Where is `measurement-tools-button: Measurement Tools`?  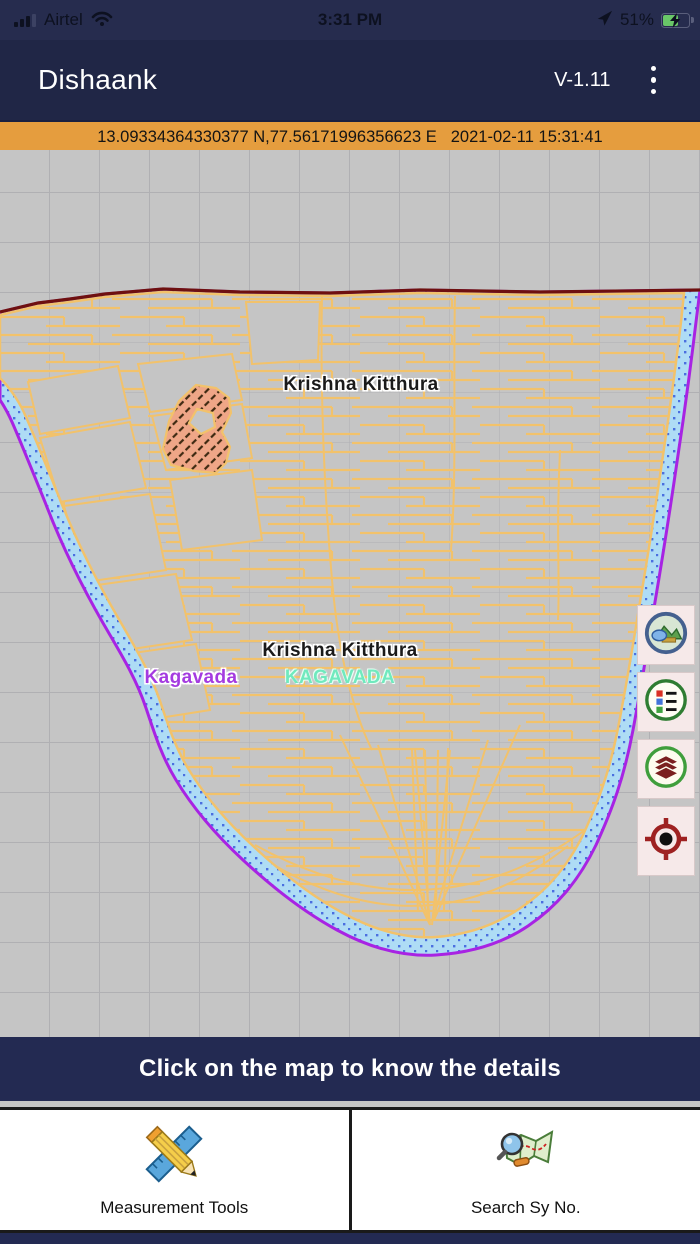
measurement-tools-button: Measurement Tools is located at coordinates (174, 1170).